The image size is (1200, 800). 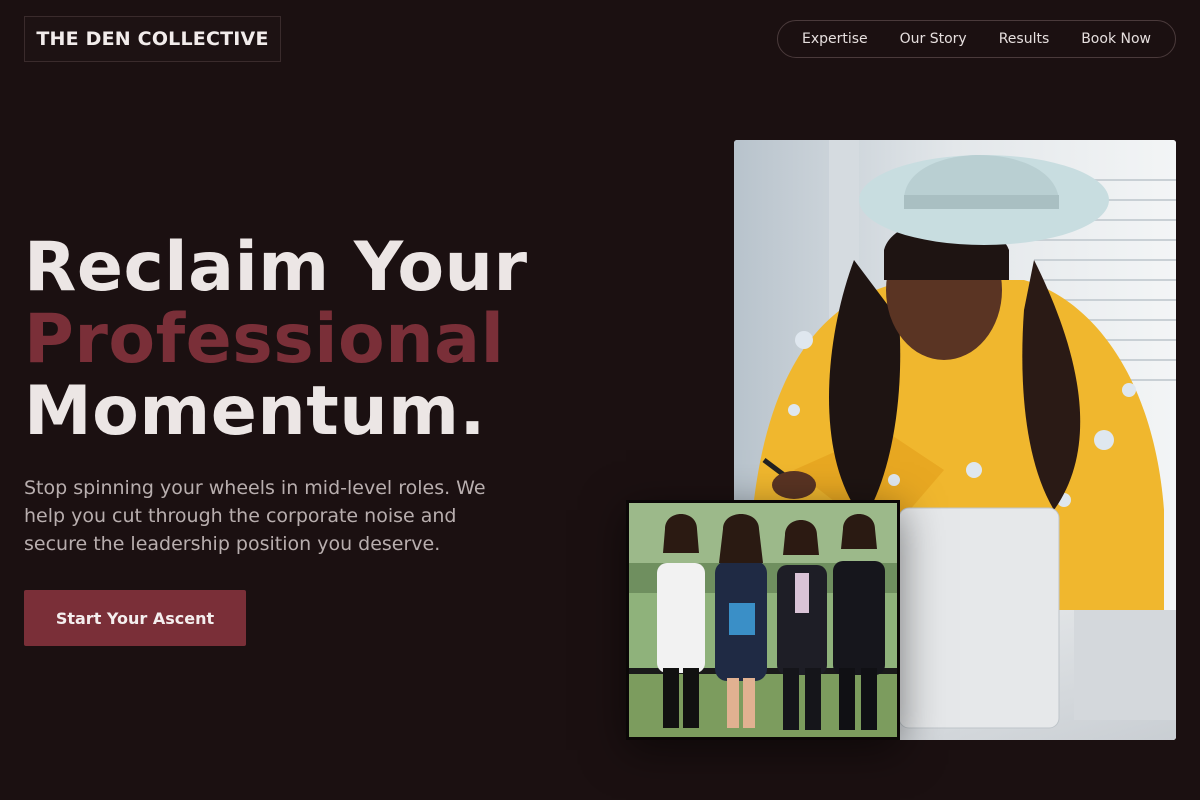 What do you see at coordinates (152, 39) in the screenshot?
I see `brand-logo: THE DEN COLLECTIVE` at bounding box center [152, 39].